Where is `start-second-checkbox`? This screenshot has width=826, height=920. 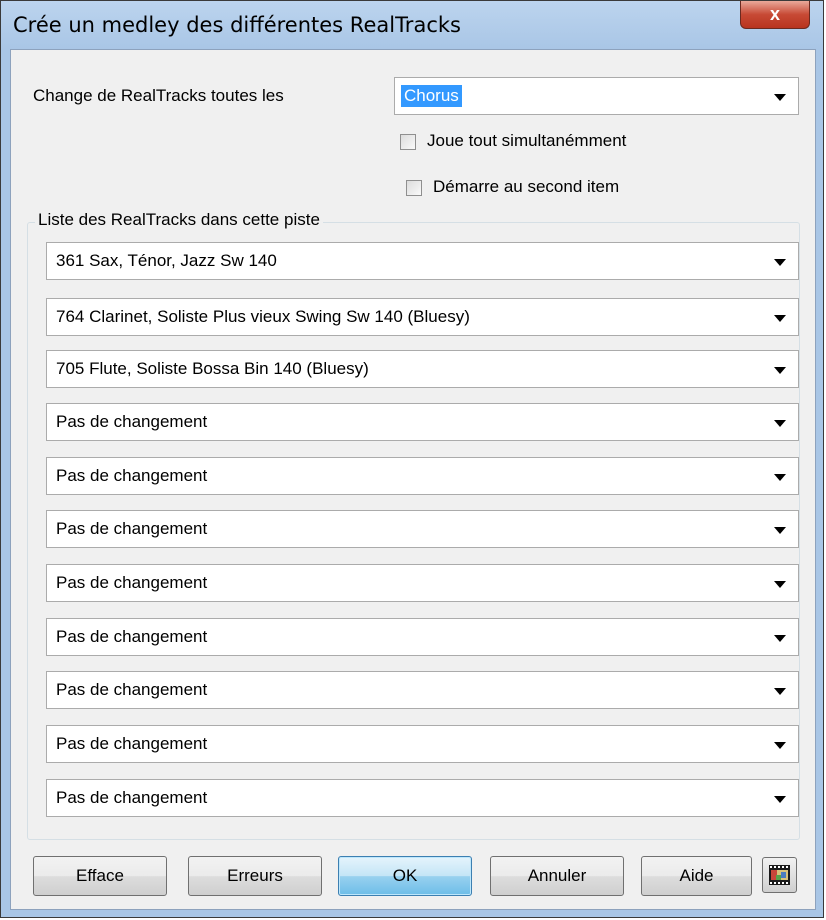 start-second-checkbox is located at coordinates (414, 188).